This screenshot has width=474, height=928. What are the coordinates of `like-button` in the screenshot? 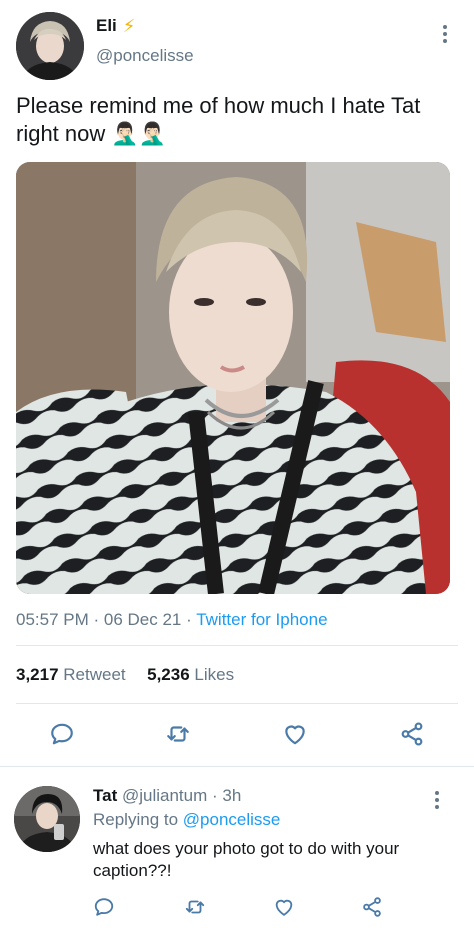 It's located at (295, 734).